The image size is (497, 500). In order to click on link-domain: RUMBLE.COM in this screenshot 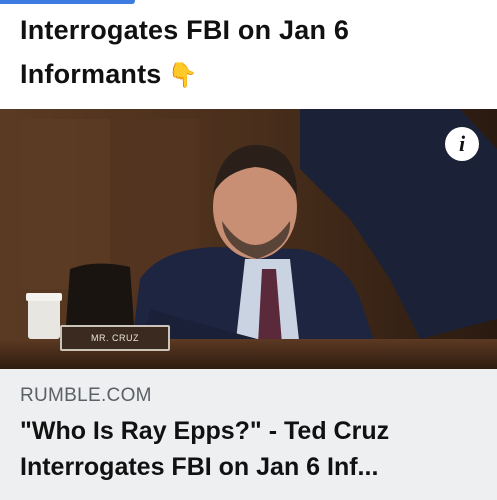, I will do `click(86, 395)`.